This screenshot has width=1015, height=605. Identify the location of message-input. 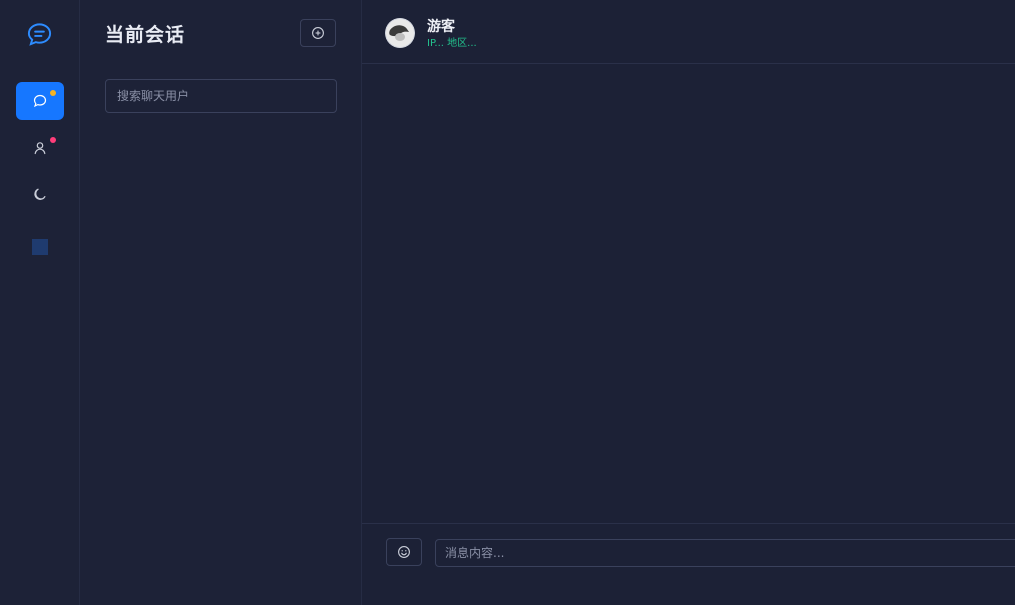
(725, 553).